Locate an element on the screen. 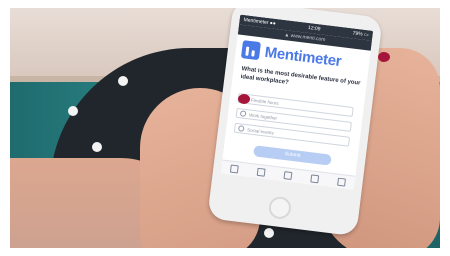 This screenshot has height=256, width=450. poll-option-label: Work together is located at coordinates (263, 116).